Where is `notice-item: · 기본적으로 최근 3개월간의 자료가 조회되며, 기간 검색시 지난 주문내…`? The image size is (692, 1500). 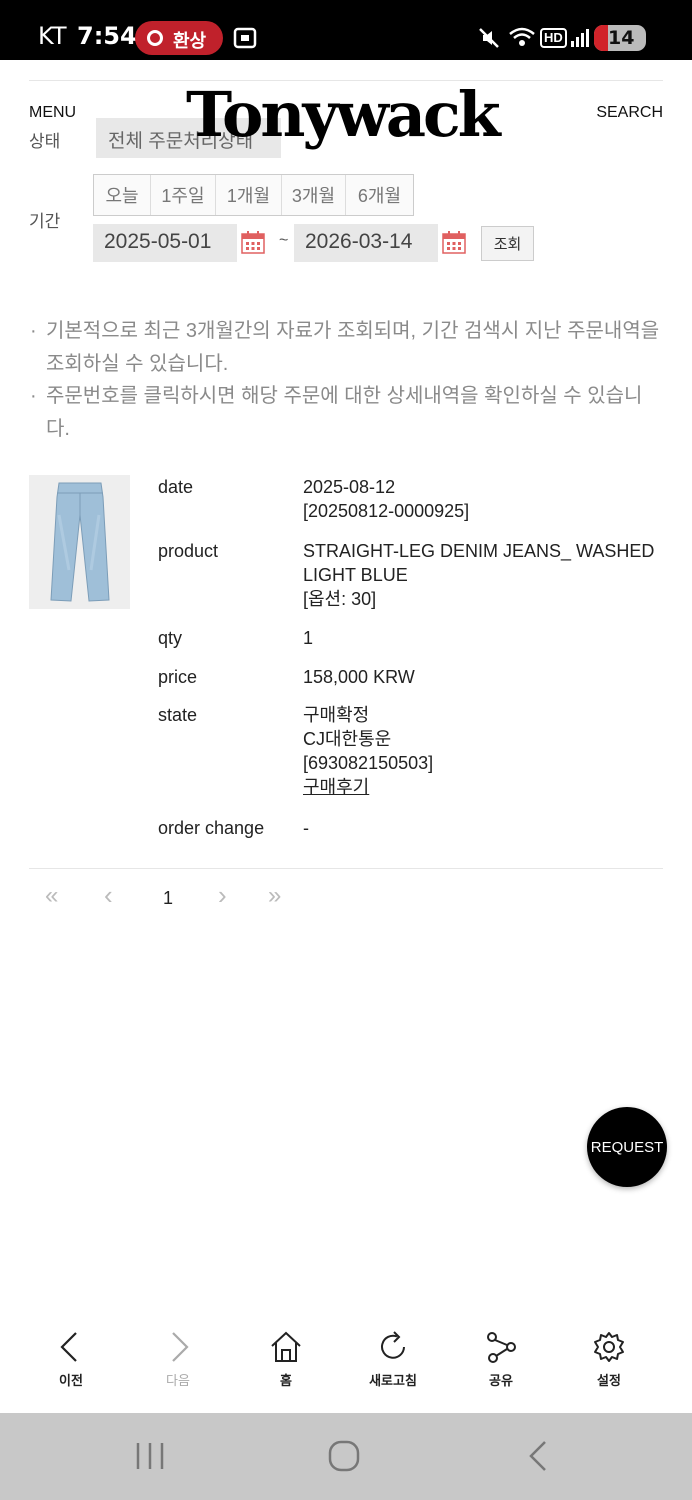 notice-item: · 기본적으로 최근 3개월간의 자료가 조회되며, 기간 검색시 지난 주문내… is located at coordinates (346, 348).